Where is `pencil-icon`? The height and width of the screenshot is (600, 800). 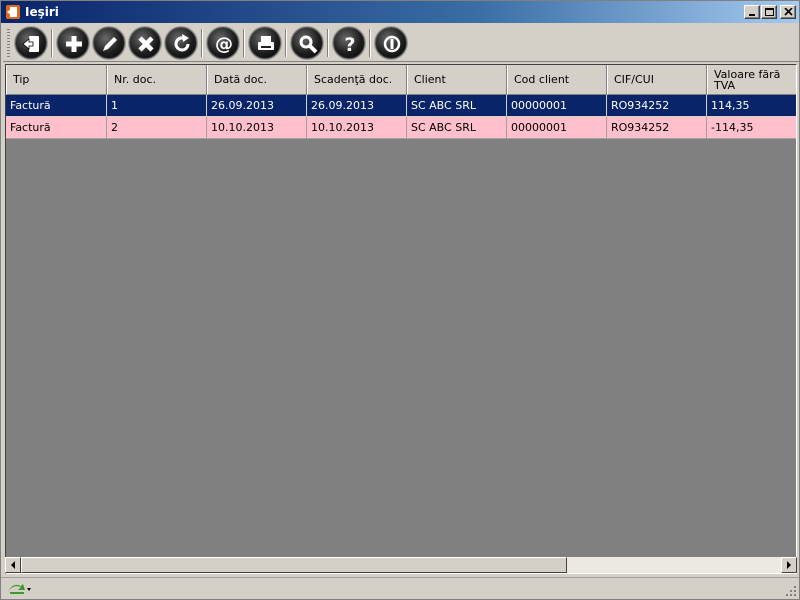
pencil-icon is located at coordinates (110, 44).